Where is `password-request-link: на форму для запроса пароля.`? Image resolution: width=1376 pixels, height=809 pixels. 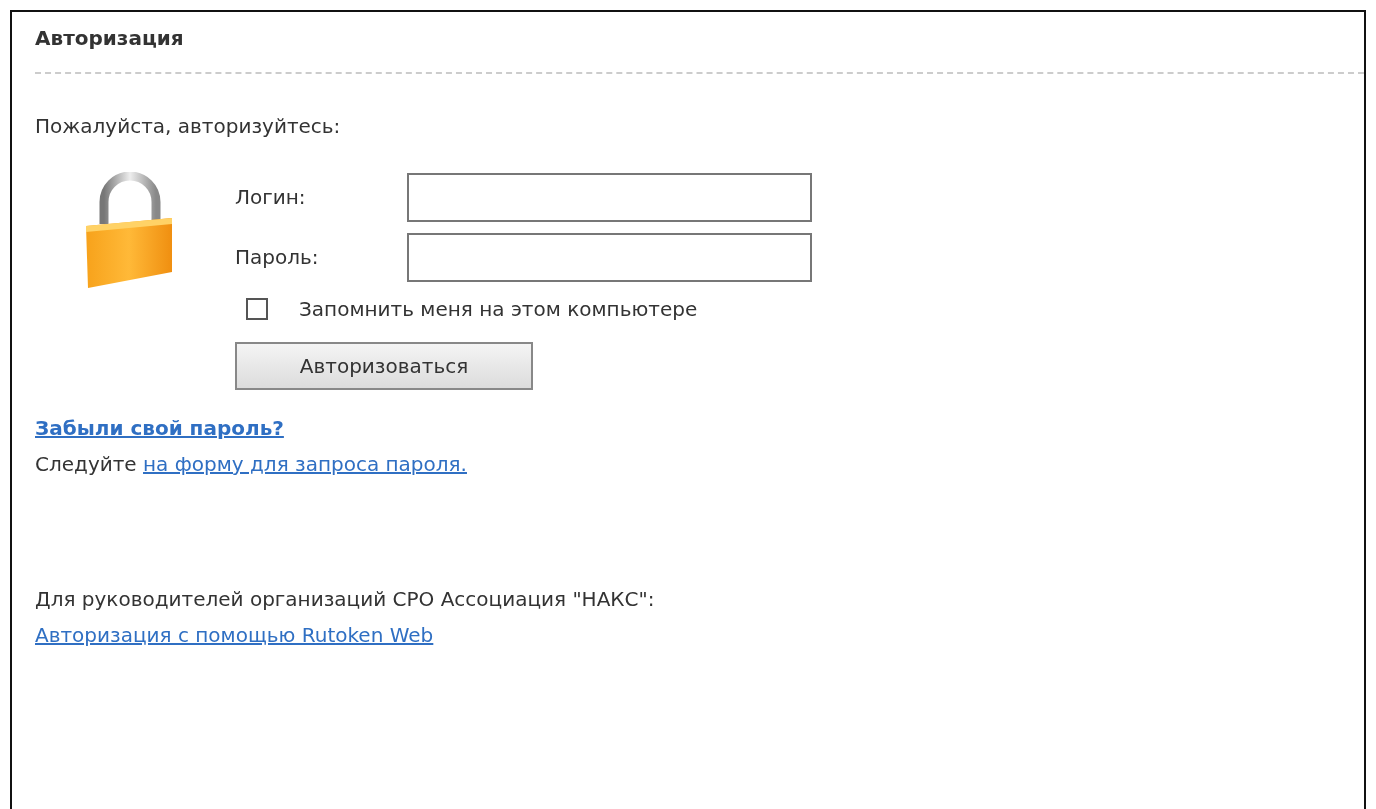 password-request-link: на форму для запроса пароля. is located at coordinates (305, 464).